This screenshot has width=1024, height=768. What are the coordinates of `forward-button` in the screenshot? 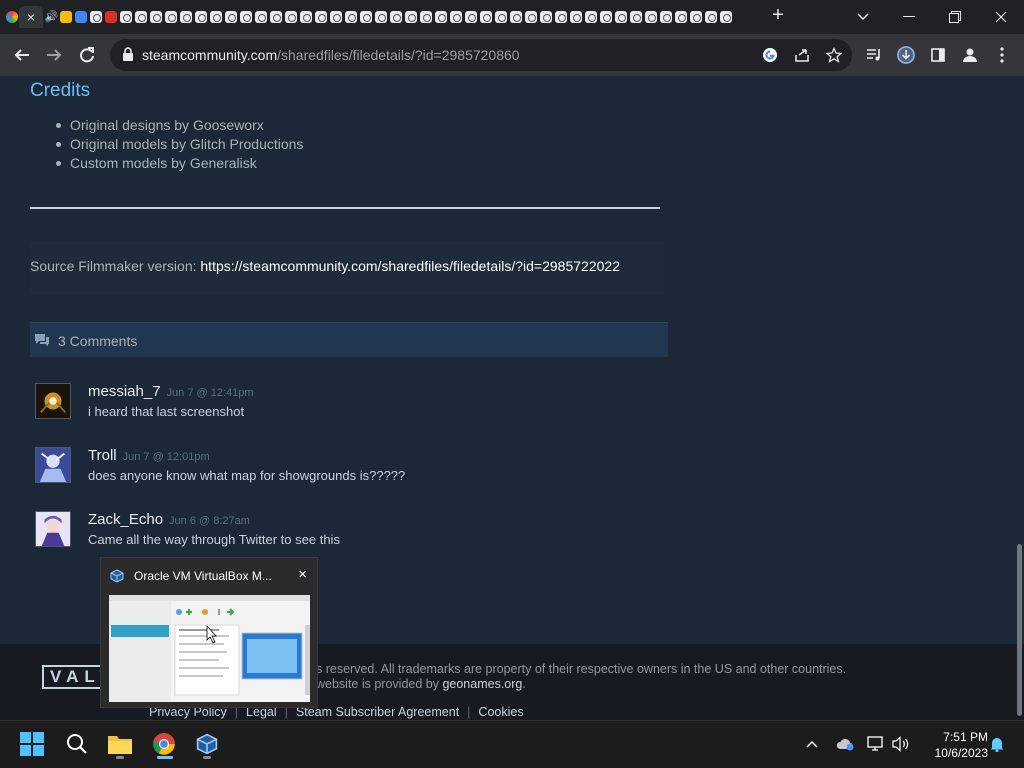 It's located at (54, 55).